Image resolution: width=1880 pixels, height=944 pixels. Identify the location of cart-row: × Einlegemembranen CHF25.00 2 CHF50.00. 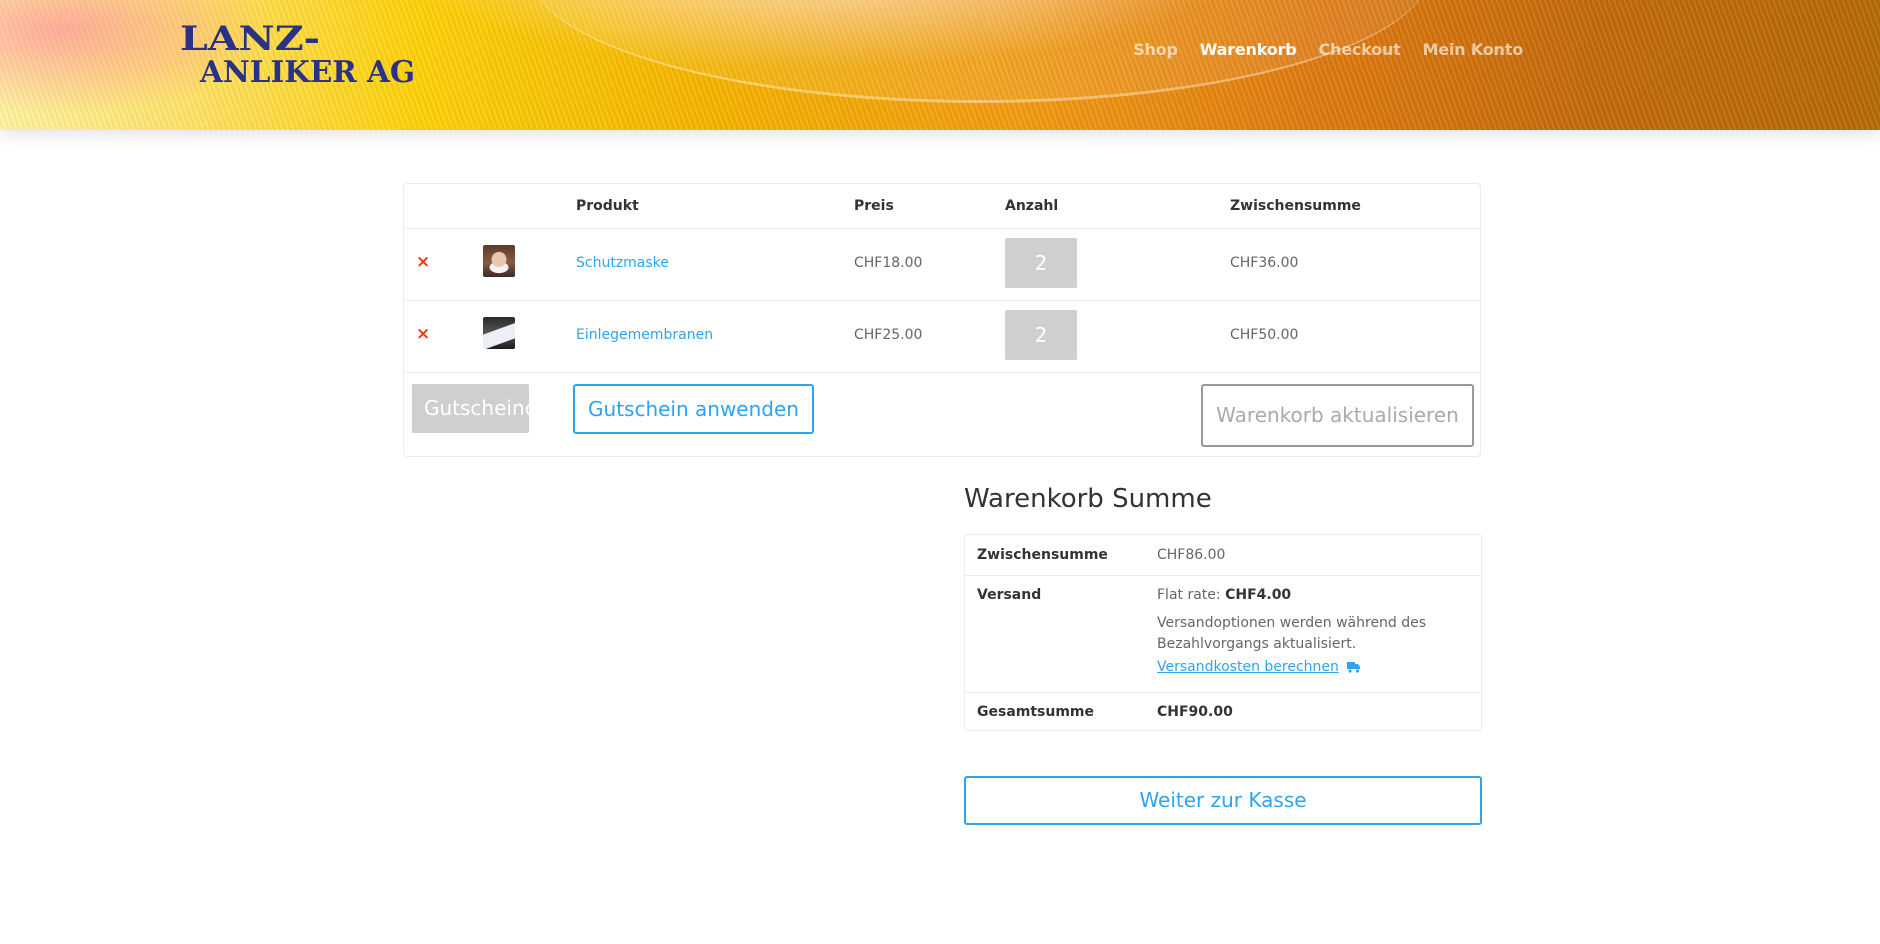
(942, 336).